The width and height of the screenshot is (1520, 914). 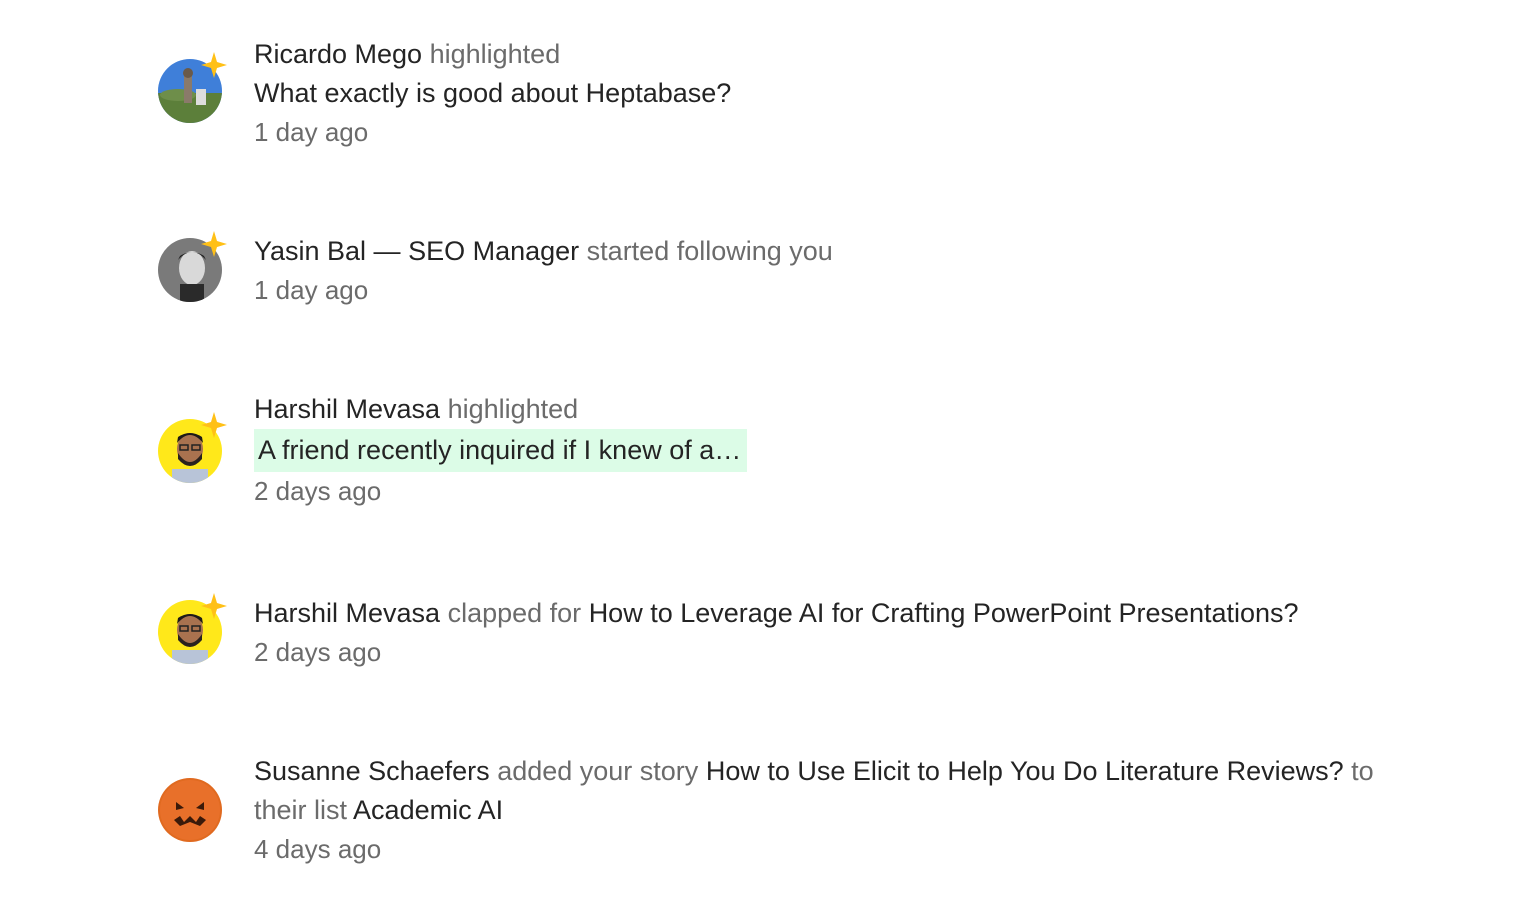 What do you see at coordinates (372, 771) in the screenshot?
I see `actor-name: Susanne Schaefers` at bounding box center [372, 771].